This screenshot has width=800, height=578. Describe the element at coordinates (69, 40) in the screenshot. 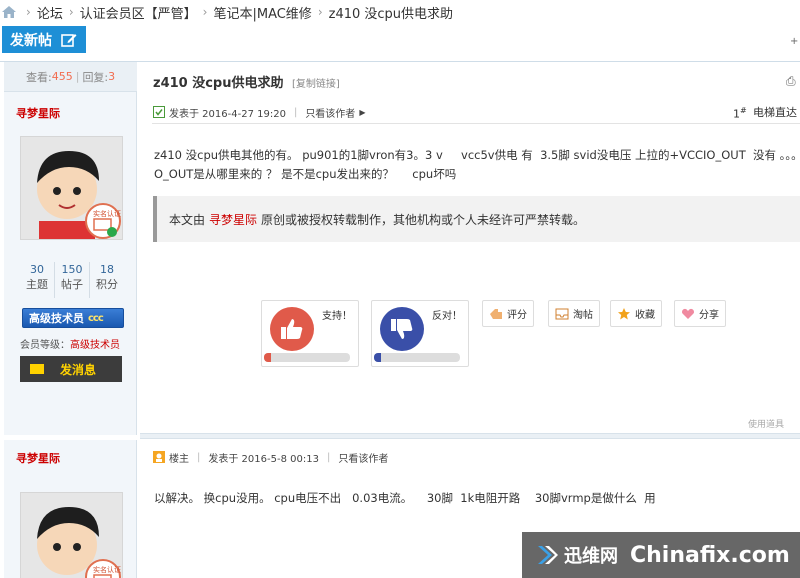

I see `edit-icon` at that location.